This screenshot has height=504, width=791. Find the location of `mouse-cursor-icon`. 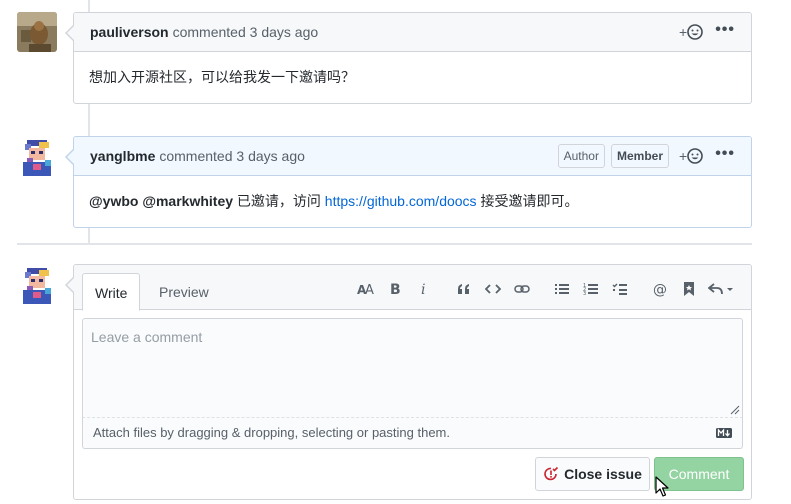

mouse-cursor-icon is located at coordinates (662, 486).